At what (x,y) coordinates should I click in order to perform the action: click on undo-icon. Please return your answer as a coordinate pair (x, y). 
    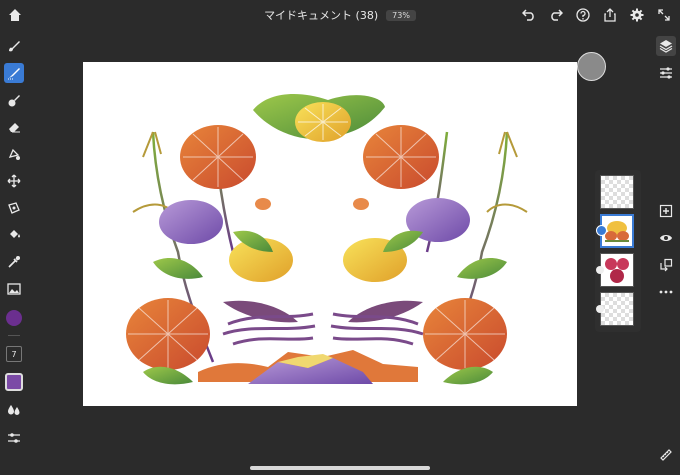
    Looking at the image, I should click on (529, 15).